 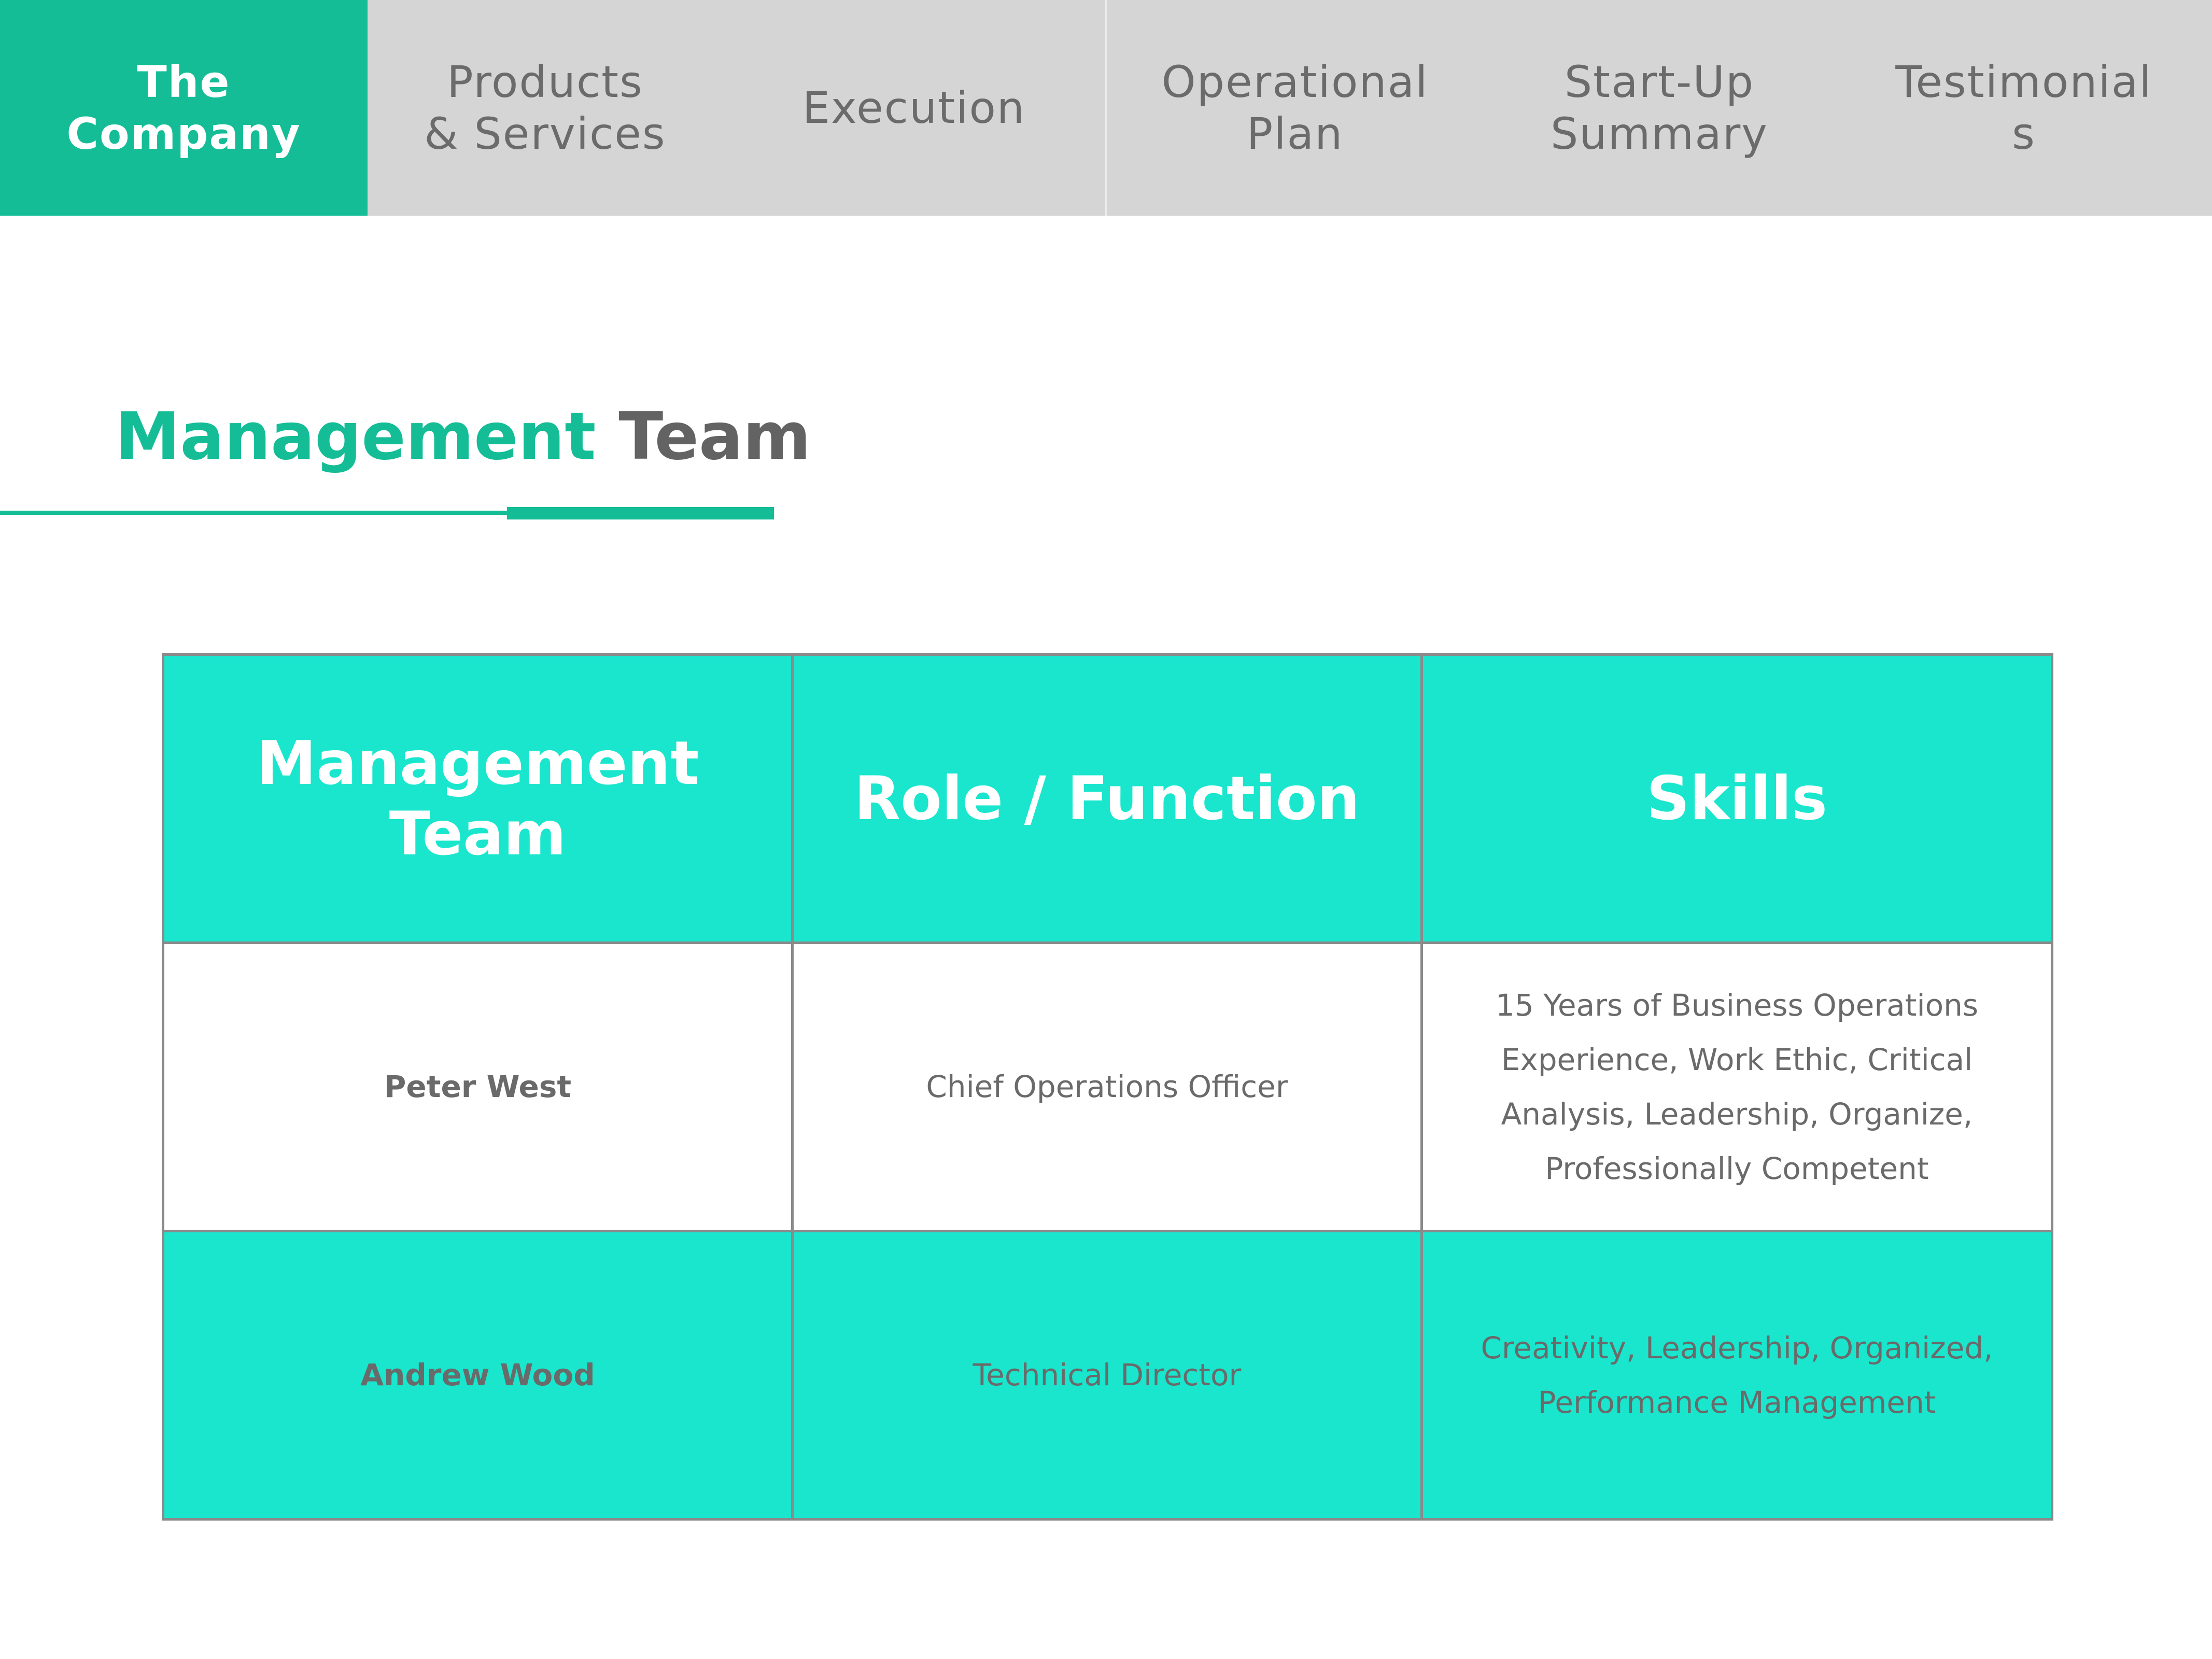 I want to click on member-role-cell: Chief Operations Officer, so click(x=1107, y=1086).